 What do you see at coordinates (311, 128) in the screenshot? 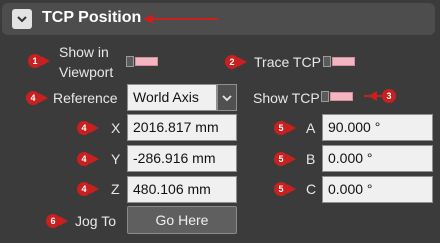
I see `a-label: A` at bounding box center [311, 128].